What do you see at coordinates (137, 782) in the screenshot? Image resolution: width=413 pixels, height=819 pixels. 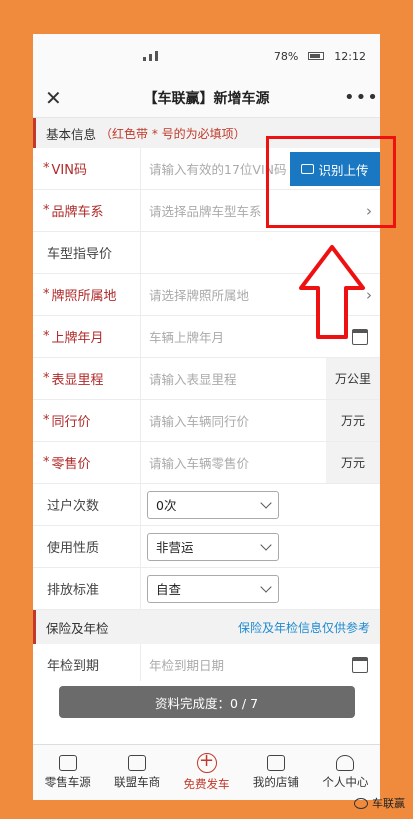 I see `tab-label: 联盟车商` at bounding box center [137, 782].